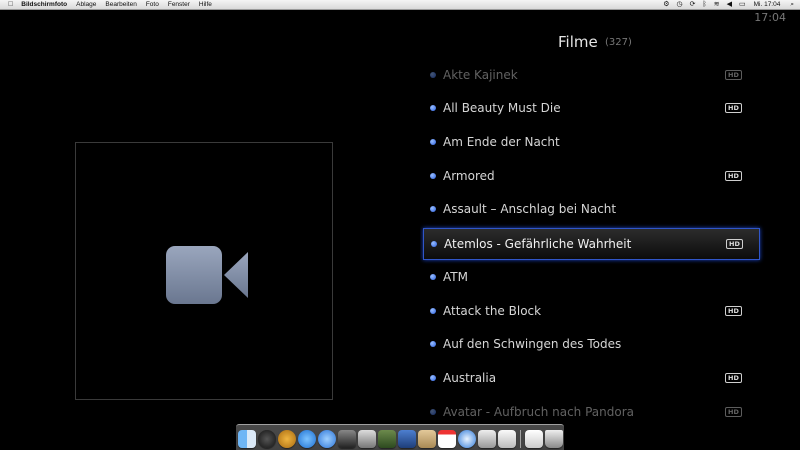 The height and width of the screenshot is (450, 800). I want to click on spotlight-search-icon: ⌕, so click(792, 5).